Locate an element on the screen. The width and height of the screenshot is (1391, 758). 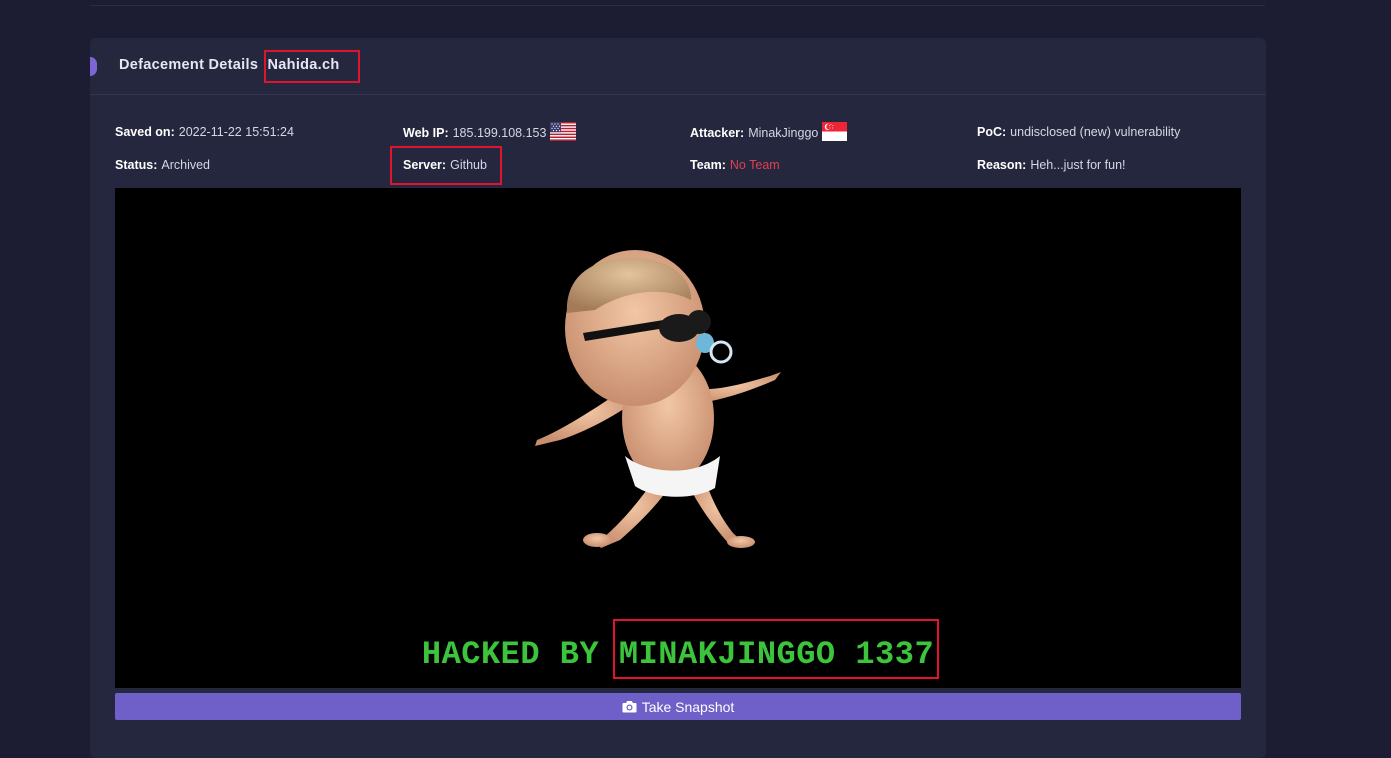
hacker-highlight-box is located at coordinates (776, 649).